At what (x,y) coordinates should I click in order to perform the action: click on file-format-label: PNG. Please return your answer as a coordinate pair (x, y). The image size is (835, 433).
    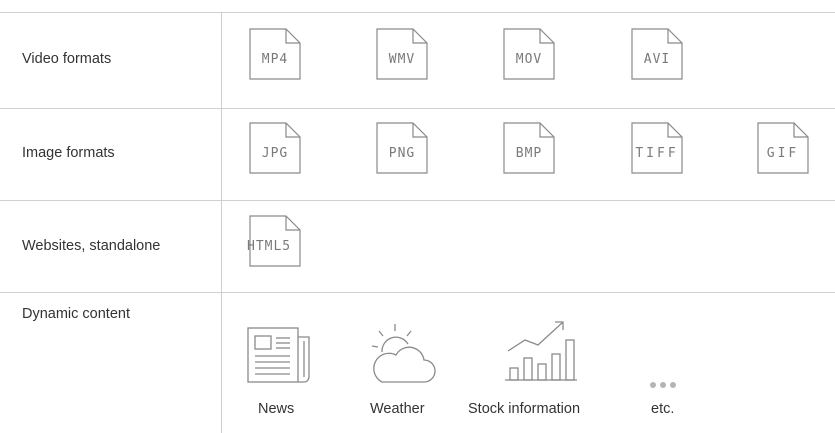
    Looking at the image, I should click on (402, 153).